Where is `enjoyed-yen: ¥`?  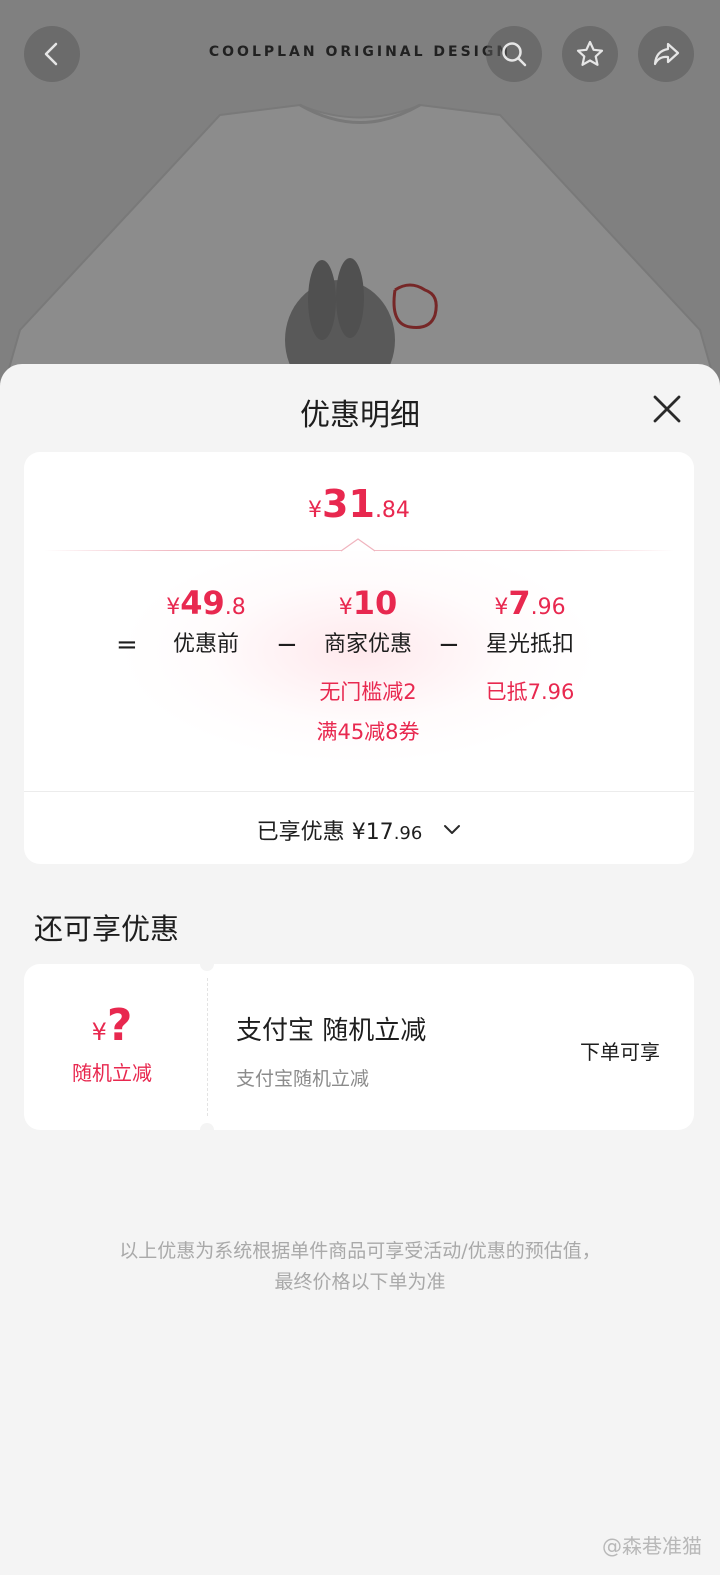 enjoyed-yen: ¥ is located at coordinates (358, 832).